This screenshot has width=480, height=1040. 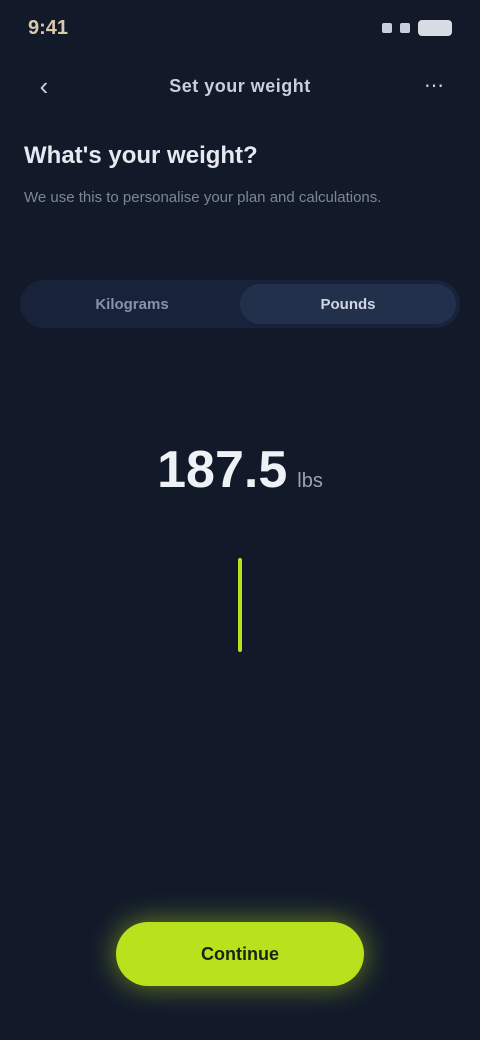 I want to click on chevron-left-icon: ‹, so click(x=44, y=86).